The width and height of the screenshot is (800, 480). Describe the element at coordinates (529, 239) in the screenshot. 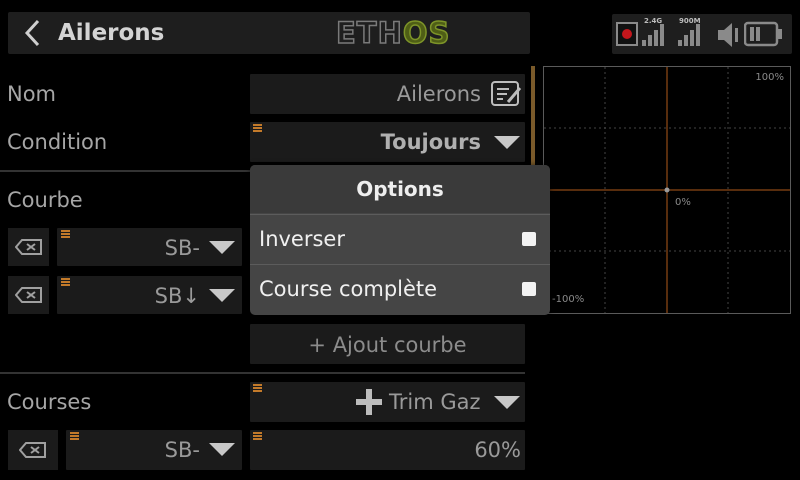

I see `invert-checkbox` at that location.